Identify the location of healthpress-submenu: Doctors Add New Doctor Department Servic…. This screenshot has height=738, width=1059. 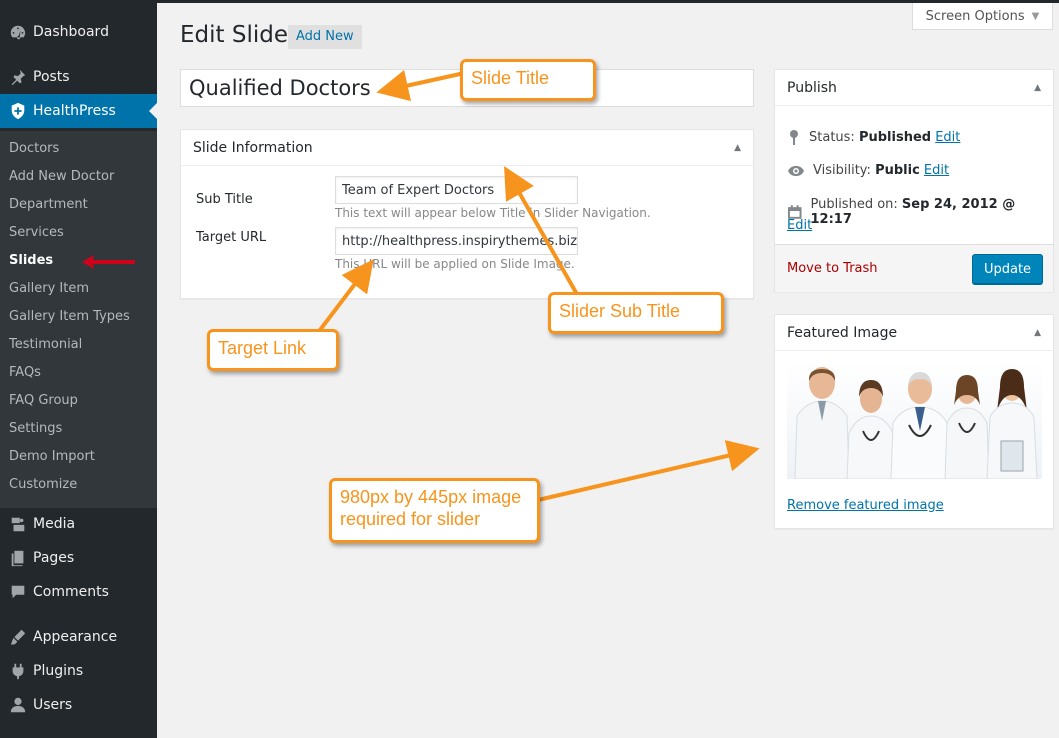
(78, 319).